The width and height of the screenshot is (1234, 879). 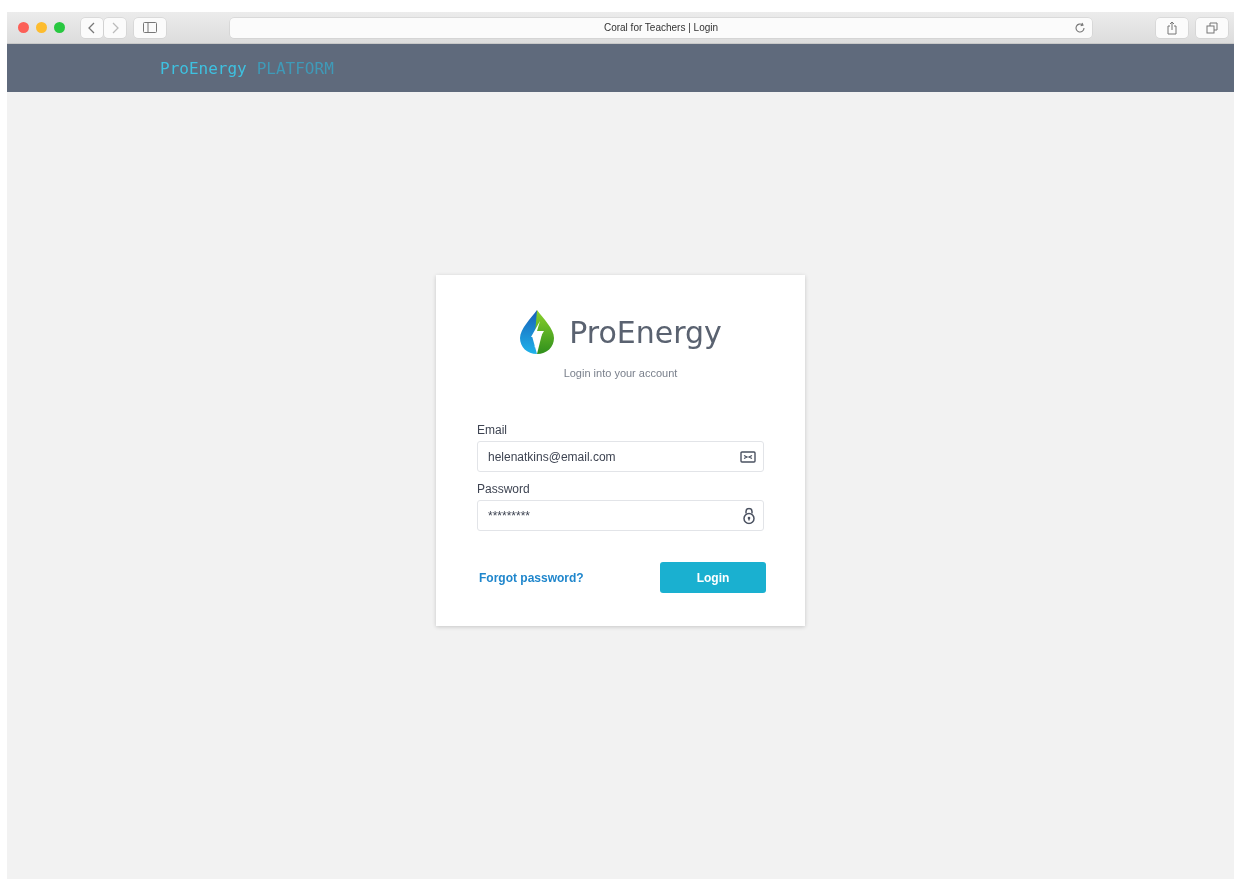 What do you see at coordinates (41, 27) in the screenshot?
I see `minimize-icon` at bounding box center [41, 27].